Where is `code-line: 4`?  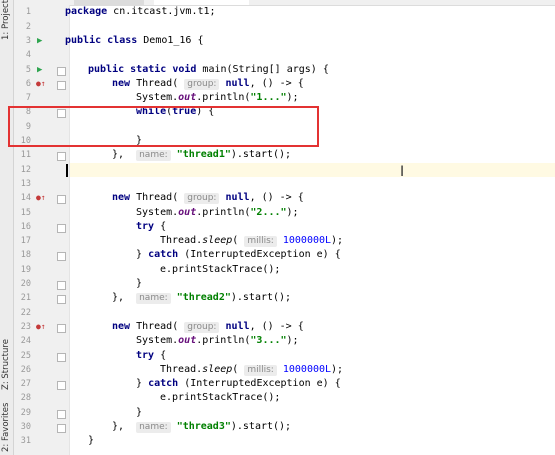
code-line: 4 is located at coordinates (277, 55).